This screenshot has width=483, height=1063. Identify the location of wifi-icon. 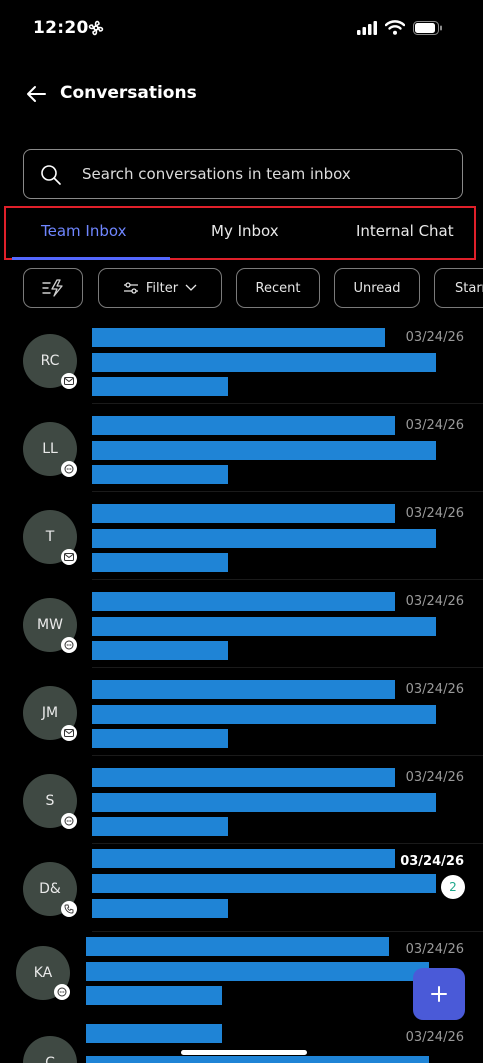
(395, 27).